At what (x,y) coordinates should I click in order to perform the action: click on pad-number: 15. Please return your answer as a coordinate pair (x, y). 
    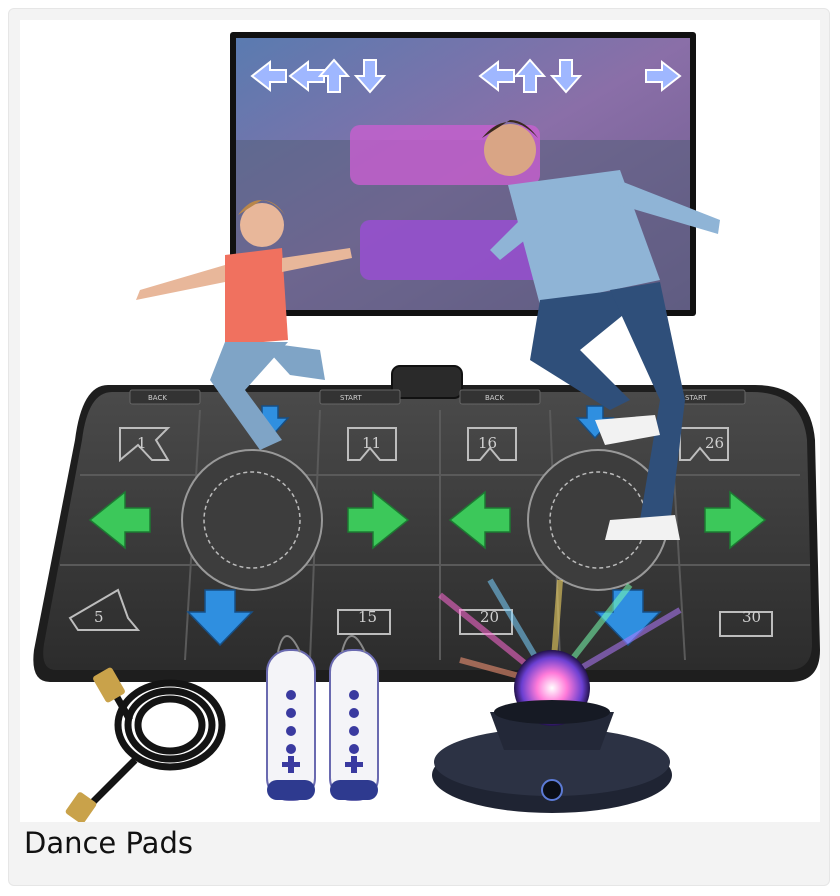
    Looking at the image, I should click on (367, 617).